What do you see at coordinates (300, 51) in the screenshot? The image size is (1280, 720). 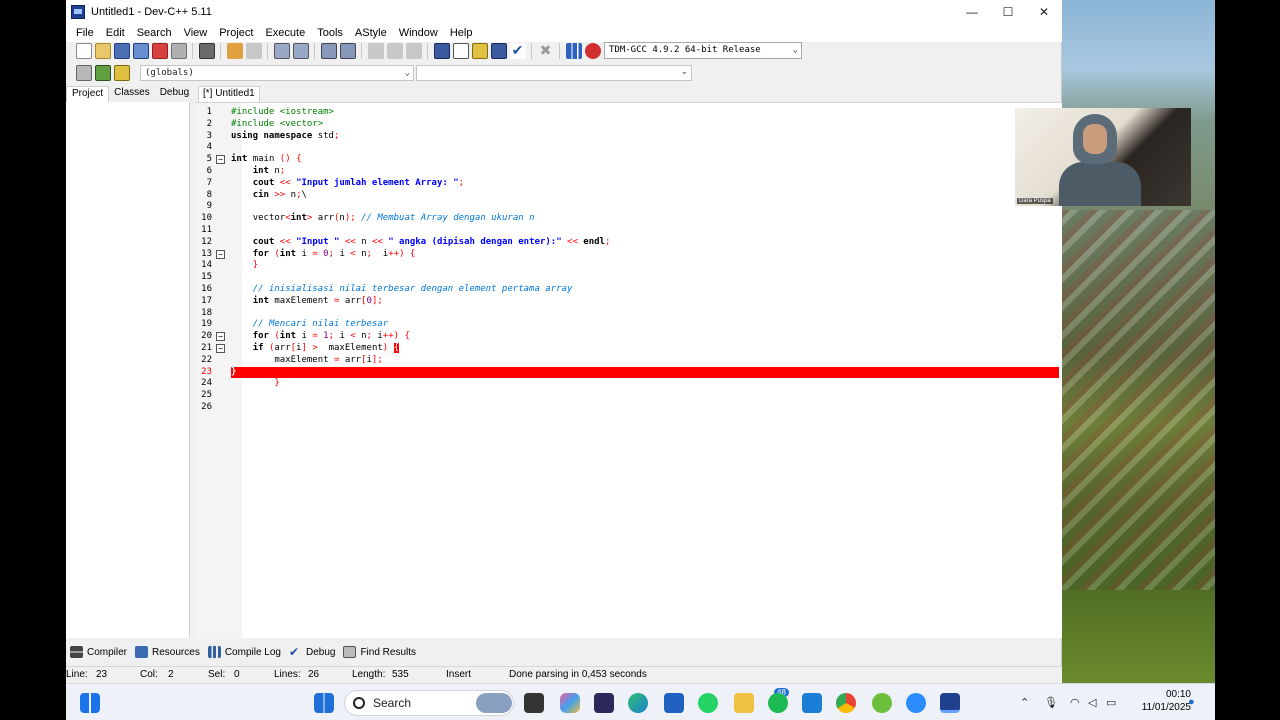 I see `replace-icon` at bounding box center [300, 51].